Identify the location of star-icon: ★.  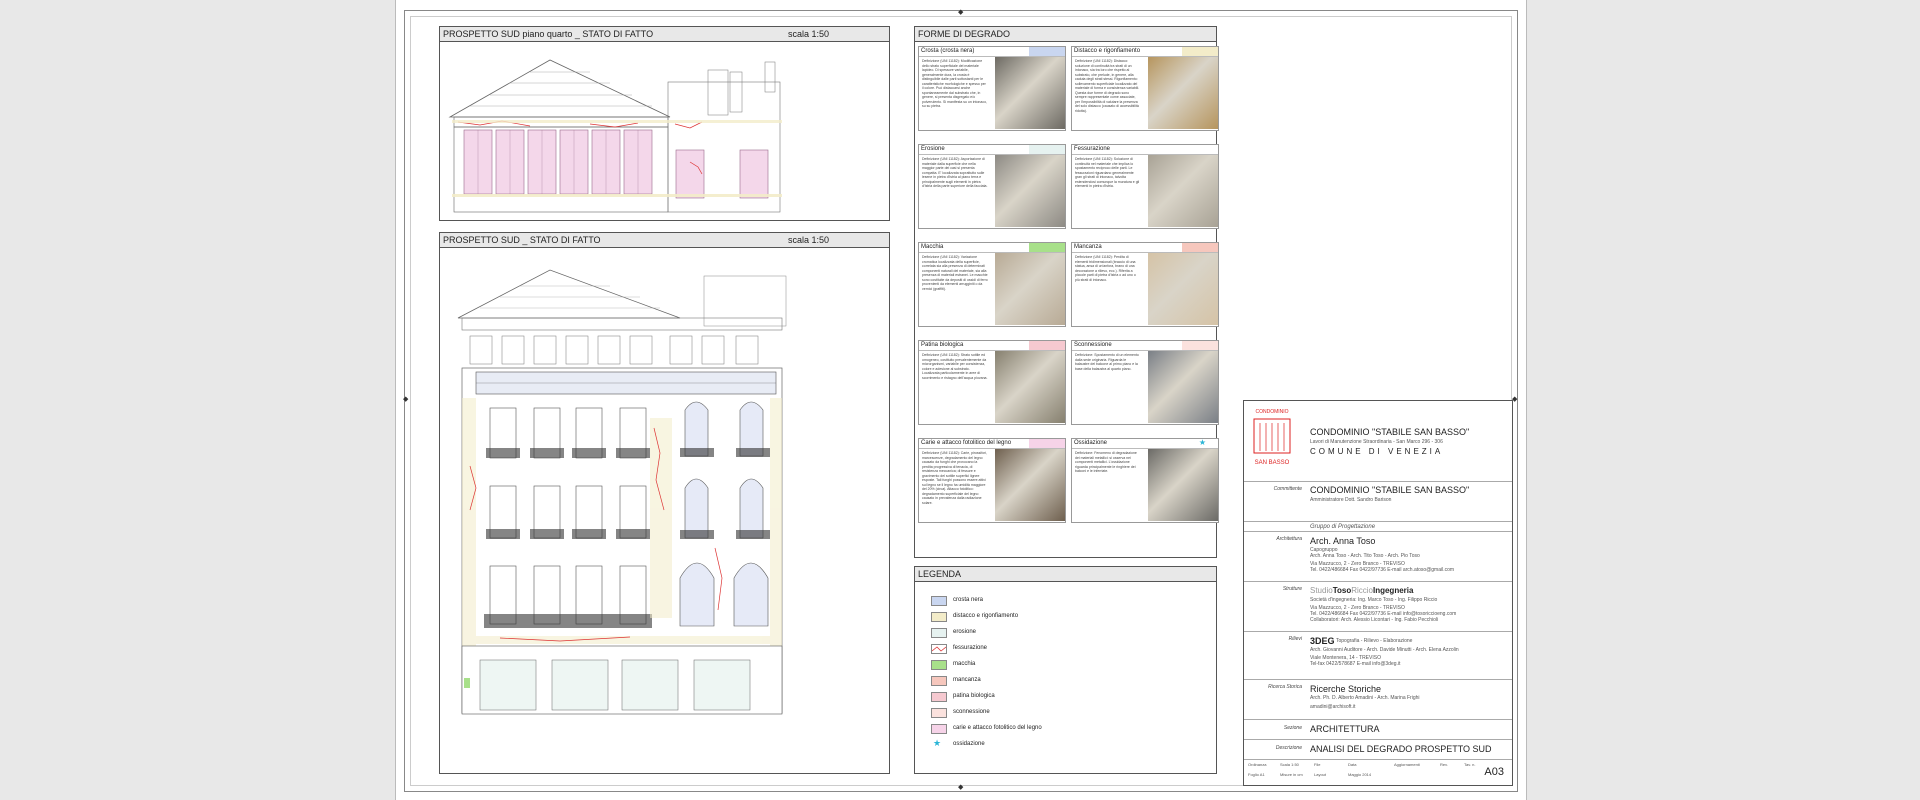
(937, 743).